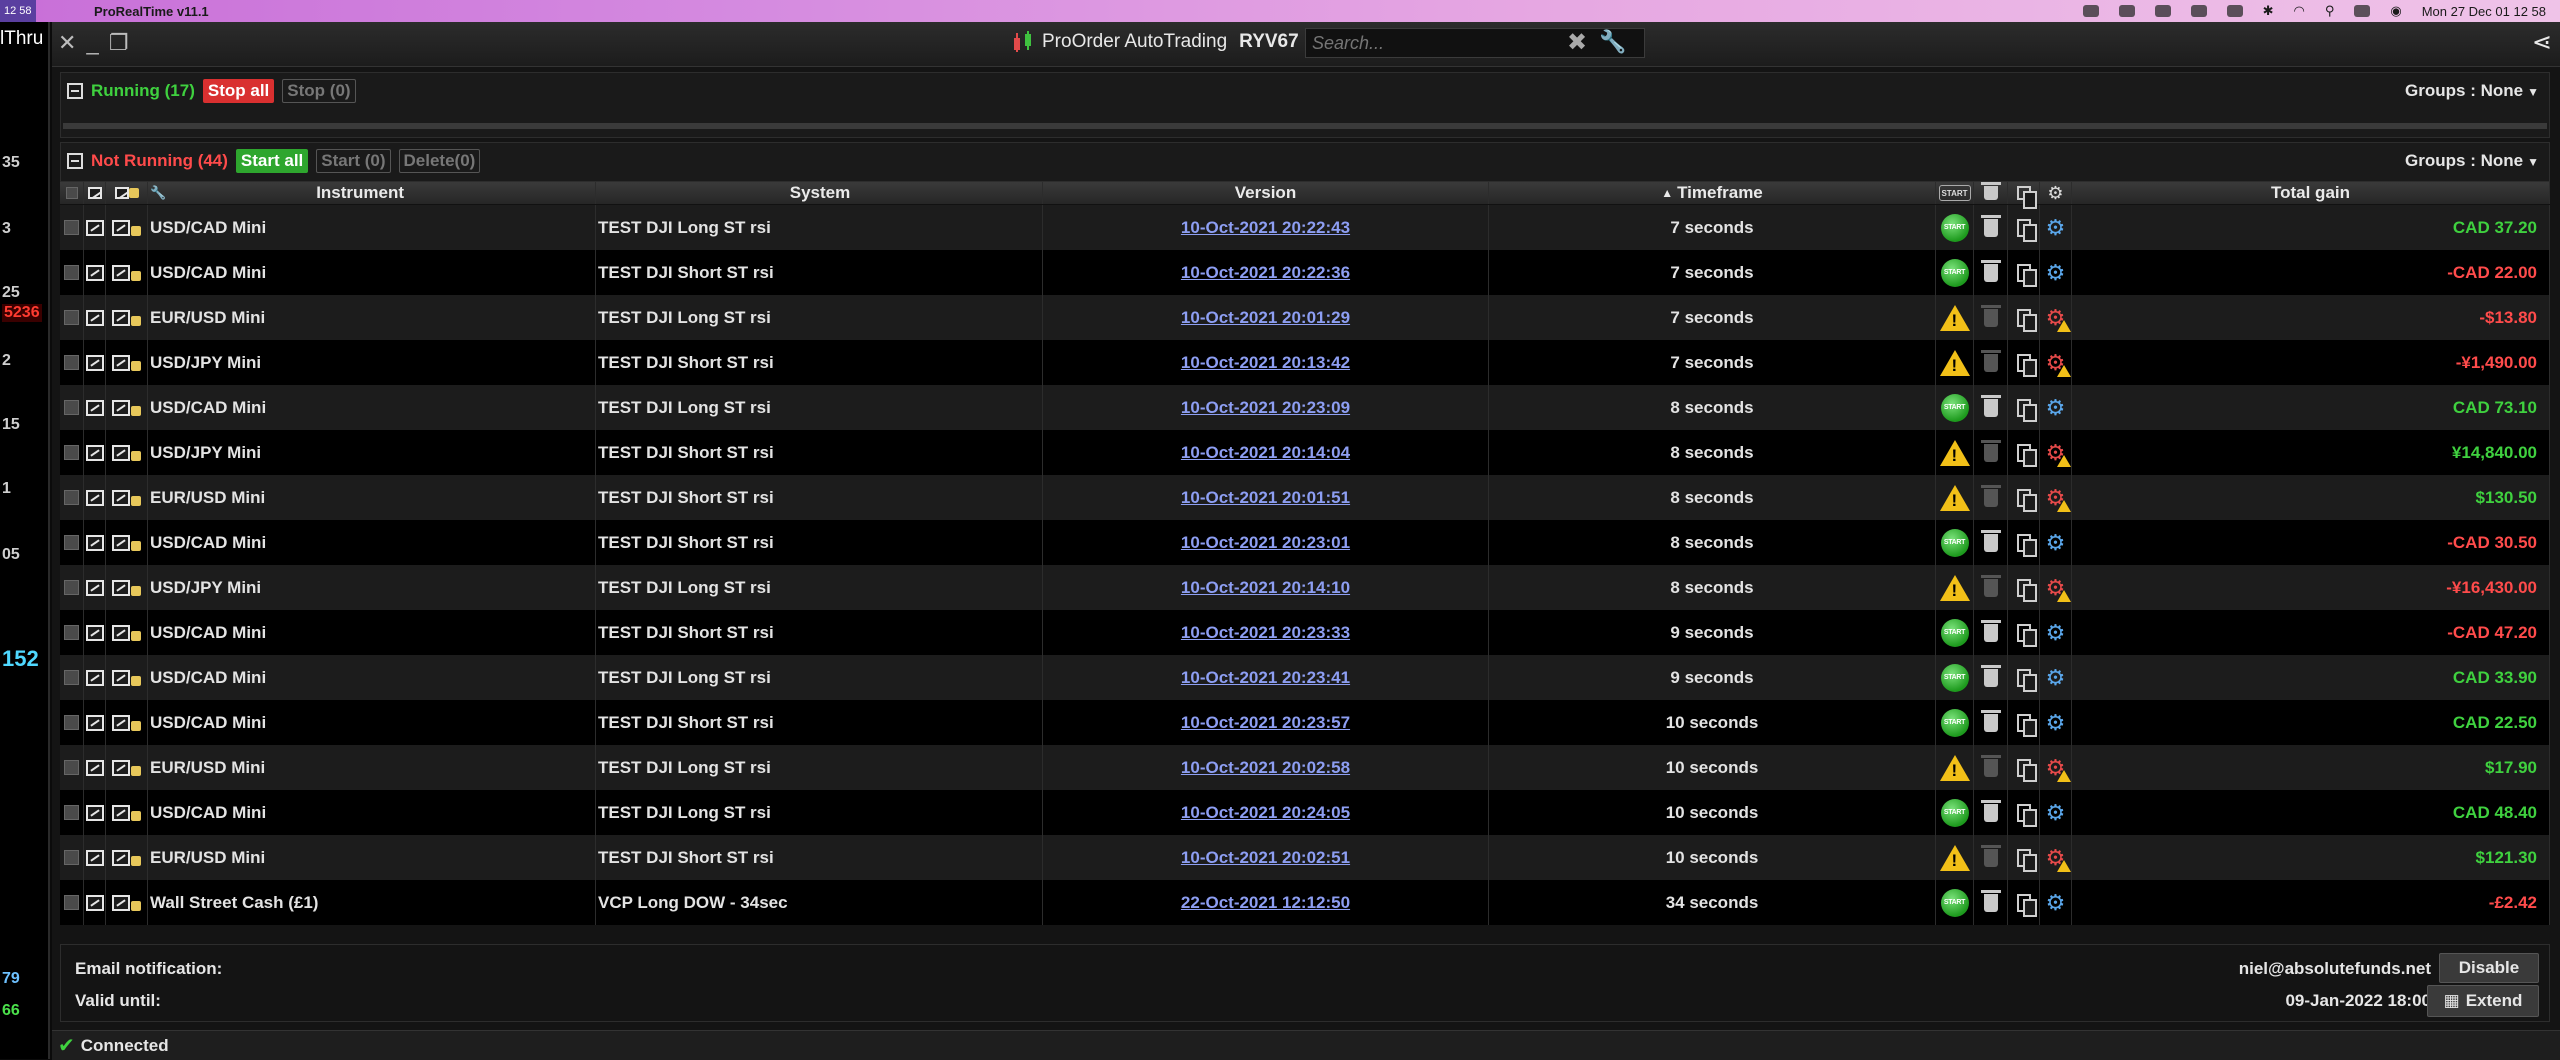 The height and width of the screenshot is (1060, 2560). What do you see at coordinates (2395, 11) in the screenshot?
I see `siri-icon: ◉` at bounding box center [2395, 11].